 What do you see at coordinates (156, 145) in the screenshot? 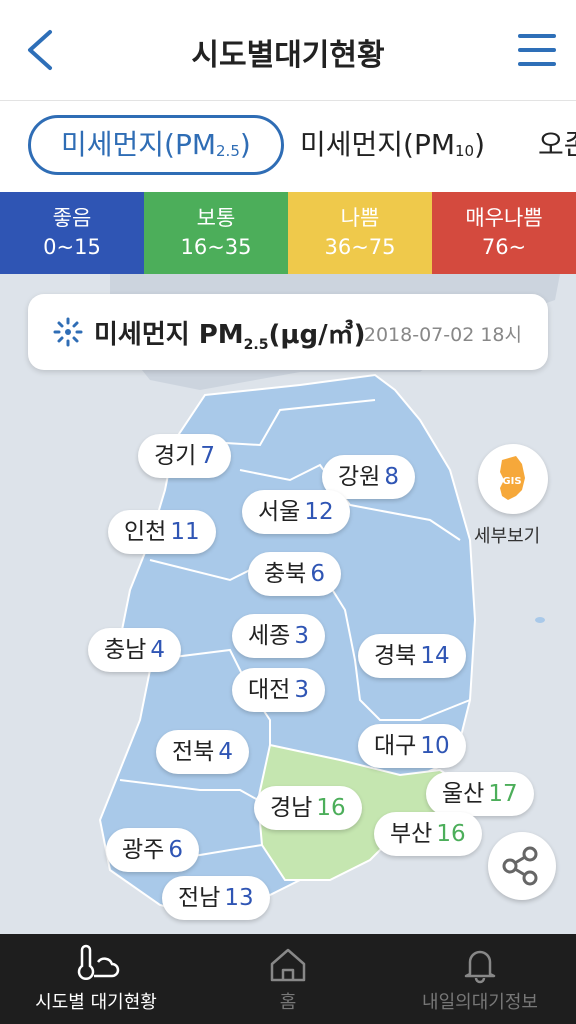
I see `tab-pm25: 미세먼지(PM2.5)` at bounding box center [156, 145].